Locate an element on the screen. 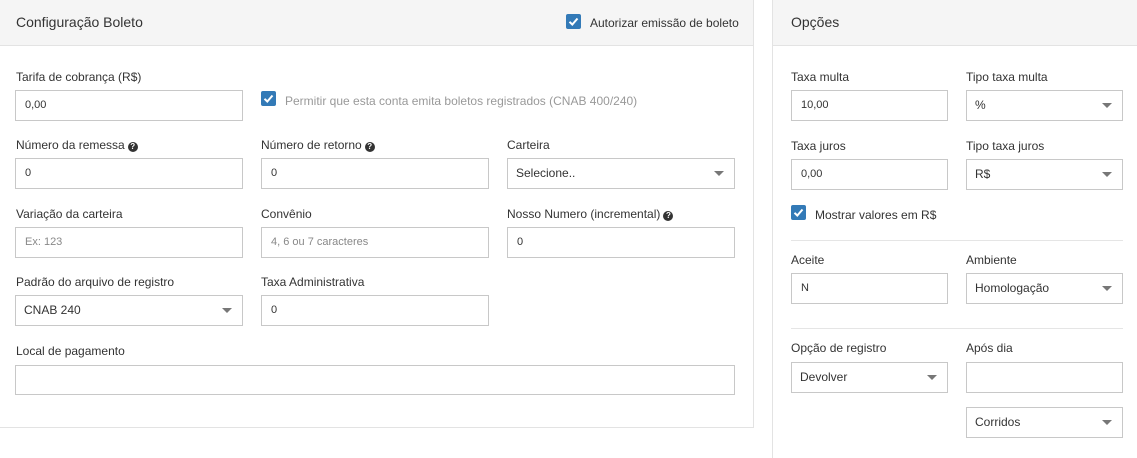  padrao-arquivo-select: CNAB 240 is located at coordinates (129, 310).